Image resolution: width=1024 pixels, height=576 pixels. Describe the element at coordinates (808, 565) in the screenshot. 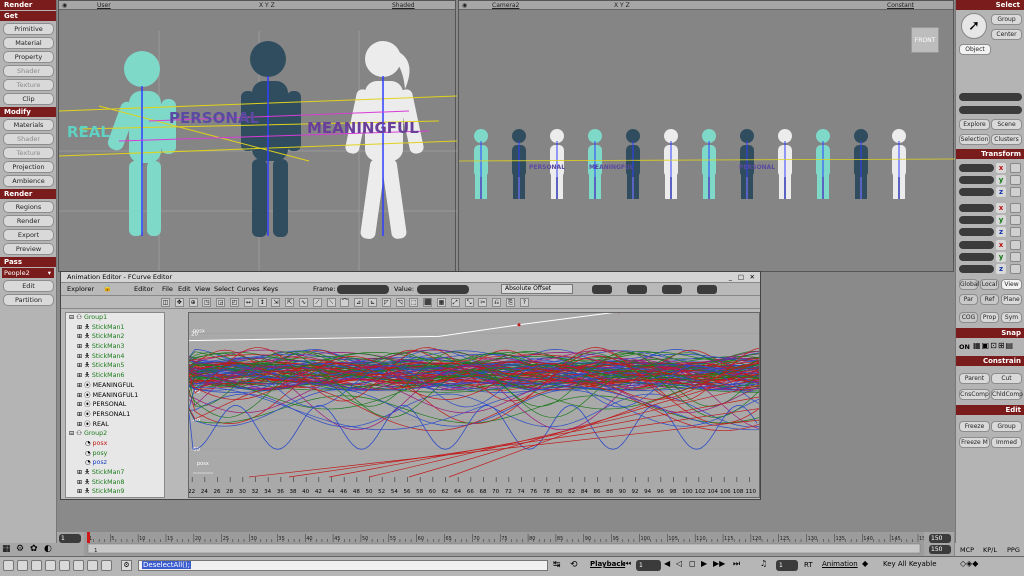

I see `rt-label: RT` at that location.